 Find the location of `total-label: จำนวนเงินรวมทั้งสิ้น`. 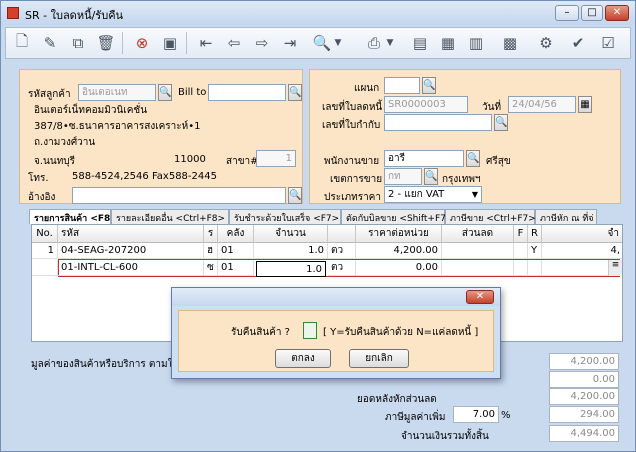

total-label: จำนวนเงินรวมทั้งสิ้น is located at coordinates (445, 436).